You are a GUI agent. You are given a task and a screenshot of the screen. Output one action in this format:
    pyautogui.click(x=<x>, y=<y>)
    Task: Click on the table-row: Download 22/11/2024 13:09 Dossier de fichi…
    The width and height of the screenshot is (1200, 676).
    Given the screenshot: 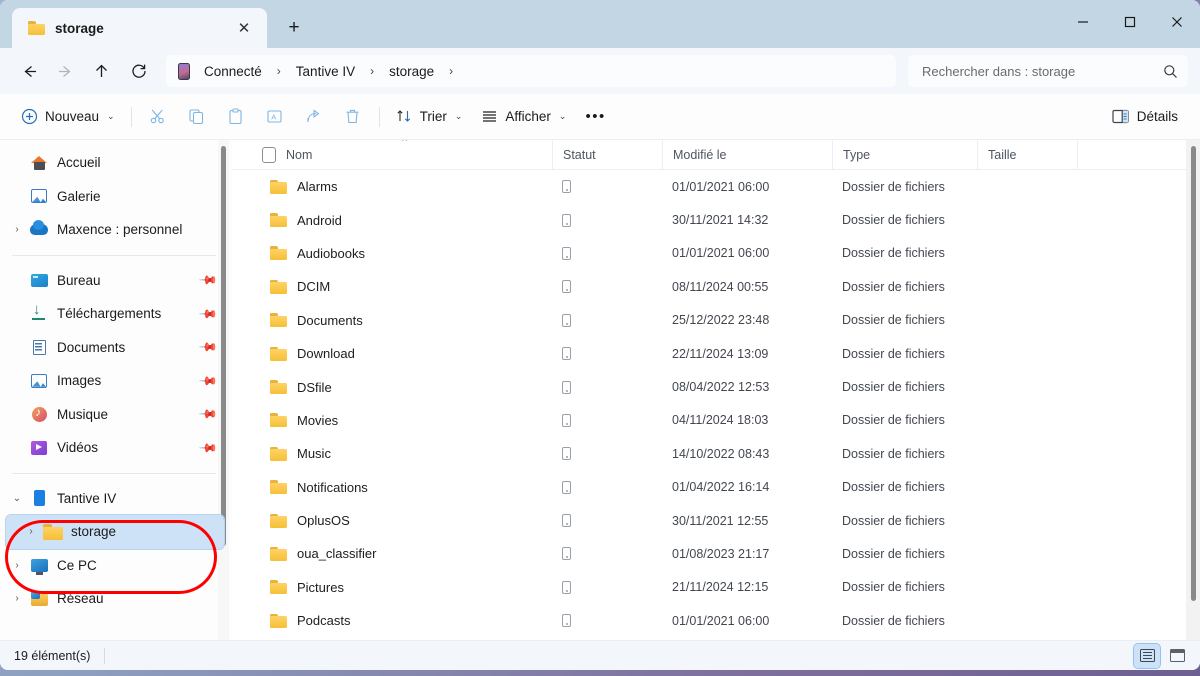 What is the action you would take?
    pyautogui.click(x=716, y=353)
    